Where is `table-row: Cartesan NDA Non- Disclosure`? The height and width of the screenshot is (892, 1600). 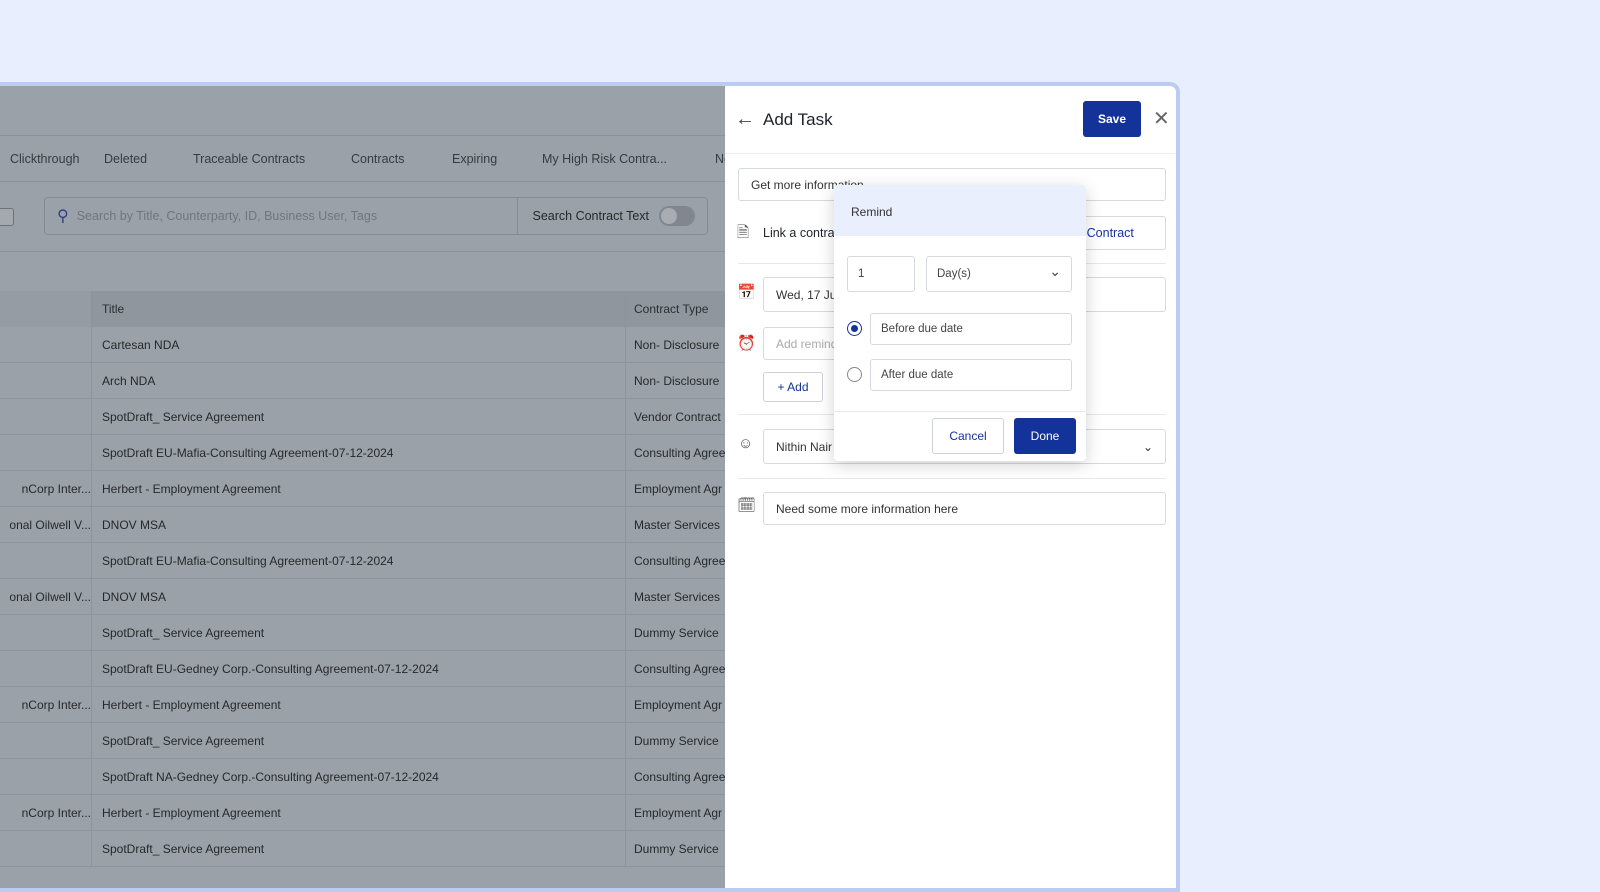
table-row: Cartesan NDA Non- Disclosure is located at coordinates (363, 345).